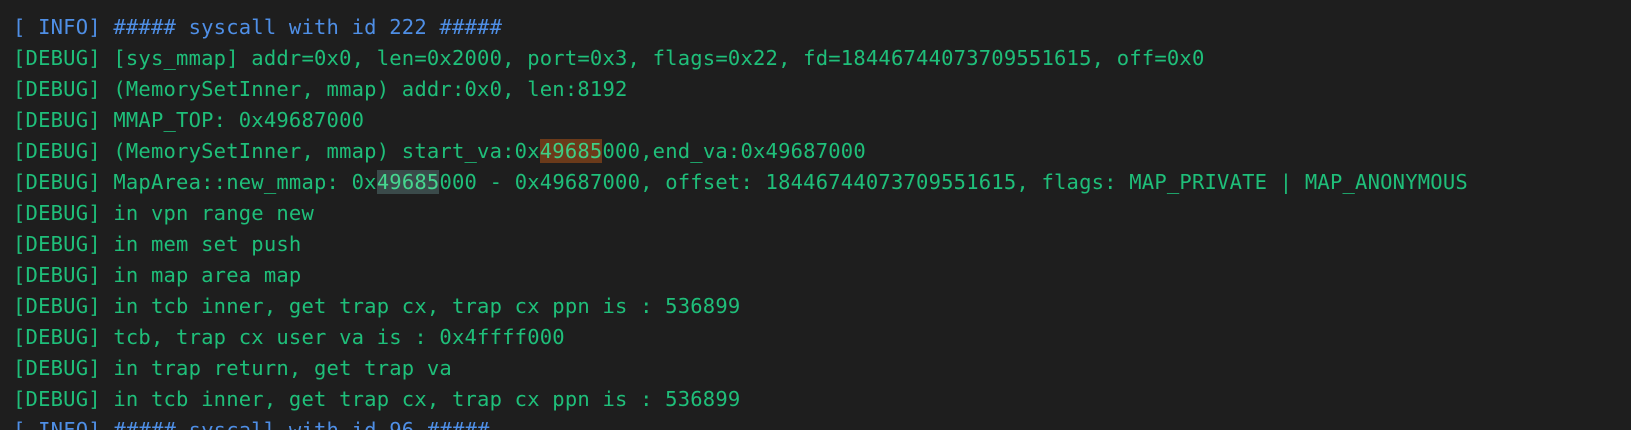 The width and height of the screenshot is (1631, 430). Describe the element at coordinates (258, 27) in the screenshot. I see `log-line-info: [ INFO] ##### syscall with id 222 #####` at that location.